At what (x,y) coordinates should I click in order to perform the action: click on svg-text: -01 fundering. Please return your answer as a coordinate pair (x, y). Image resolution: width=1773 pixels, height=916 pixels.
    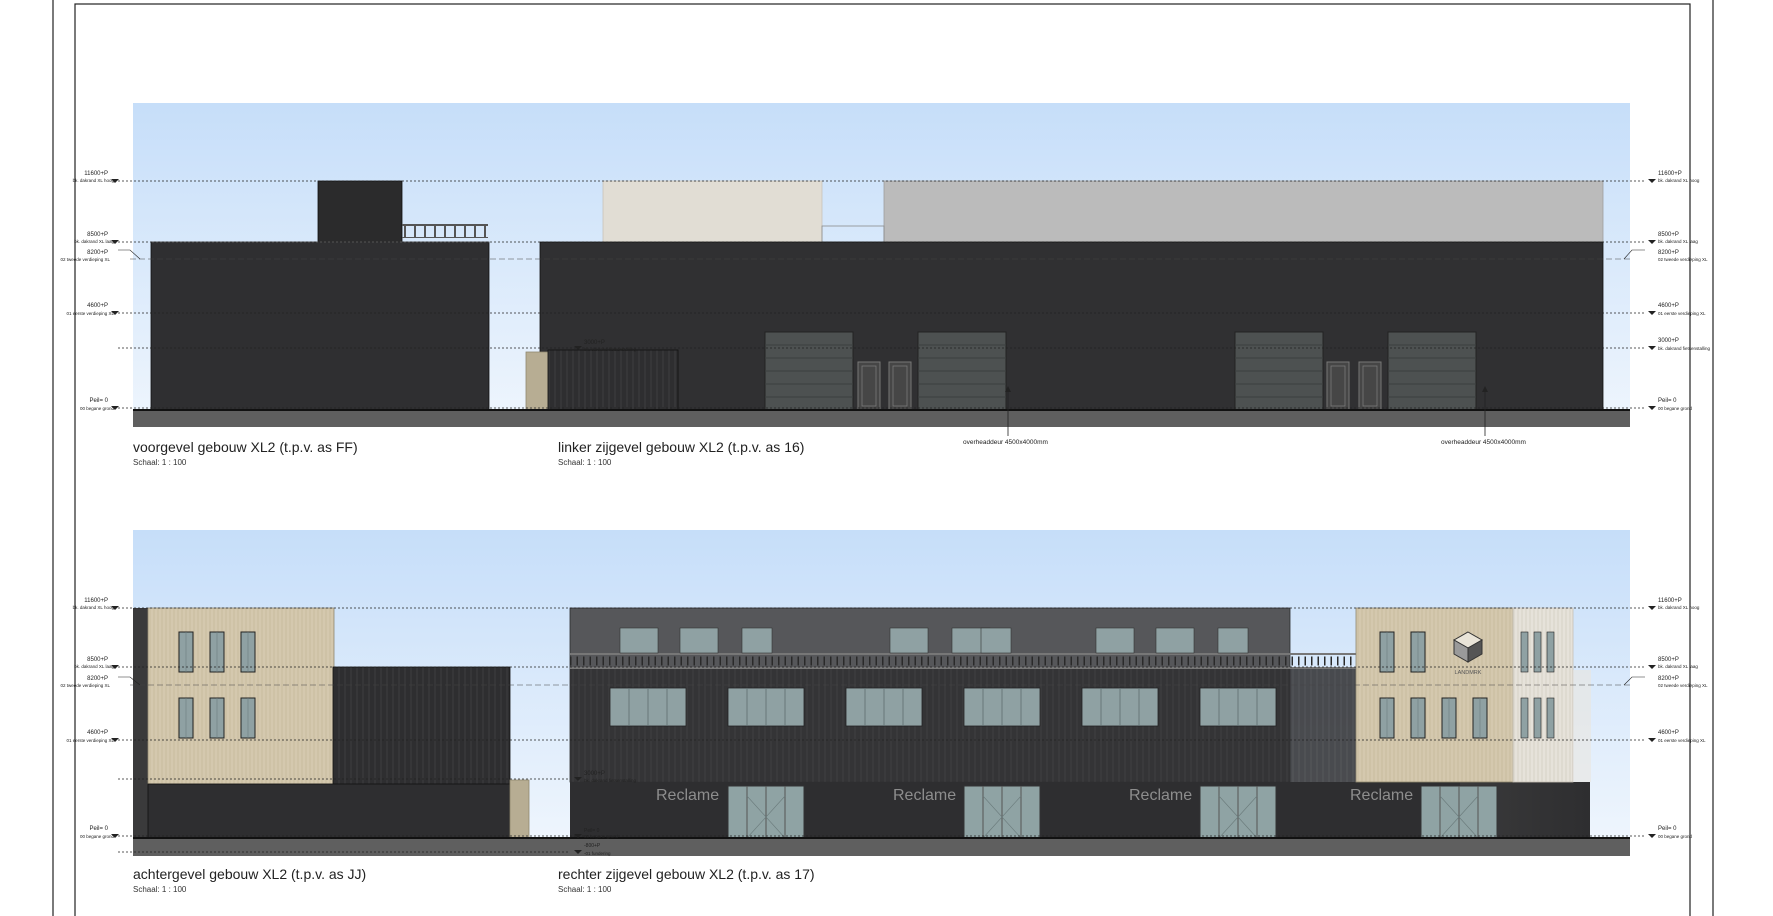
    Looking at the image, I should click on (597, 853).